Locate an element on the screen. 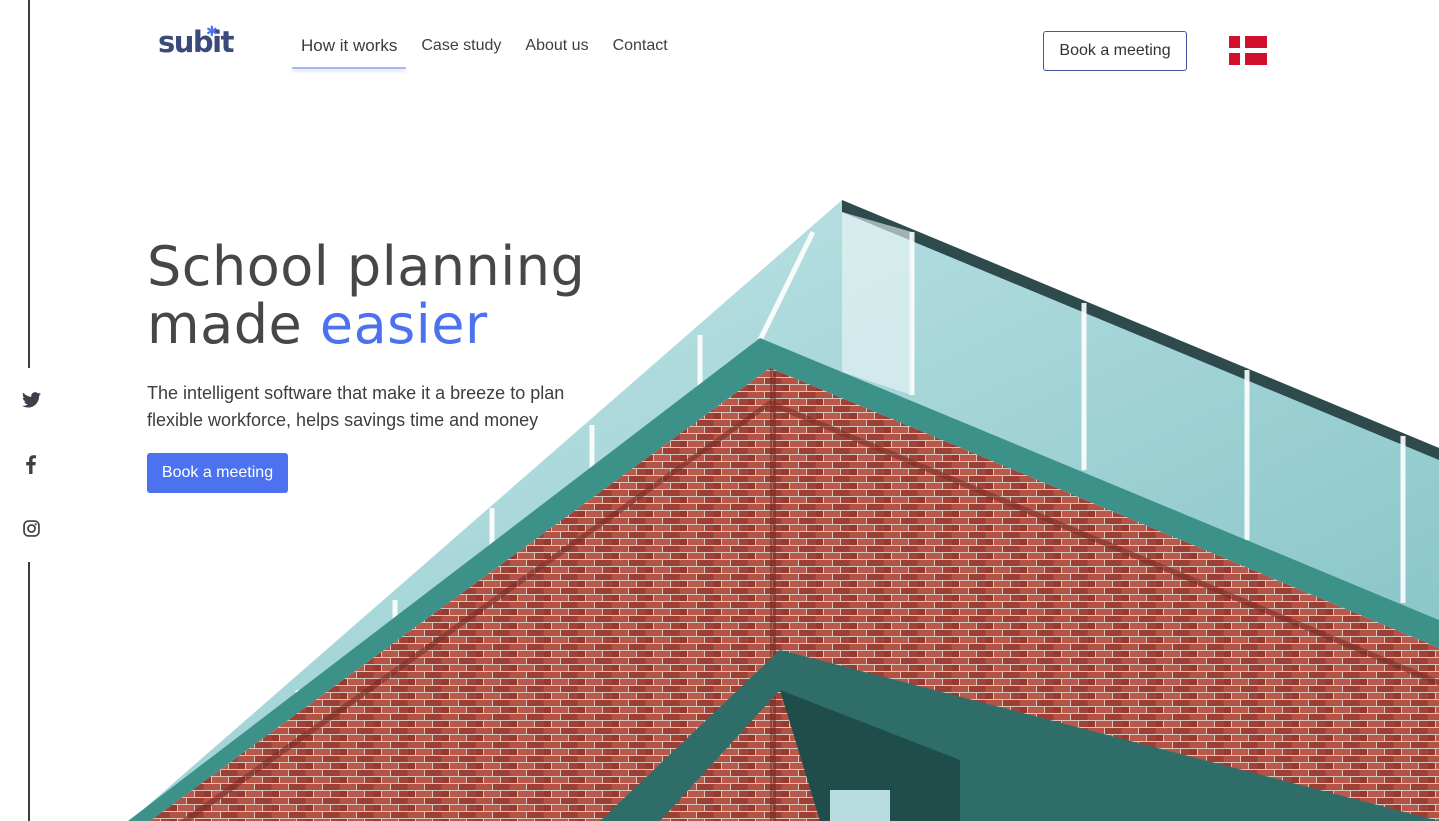  twitter-icon is located at coordinates (31, 400).